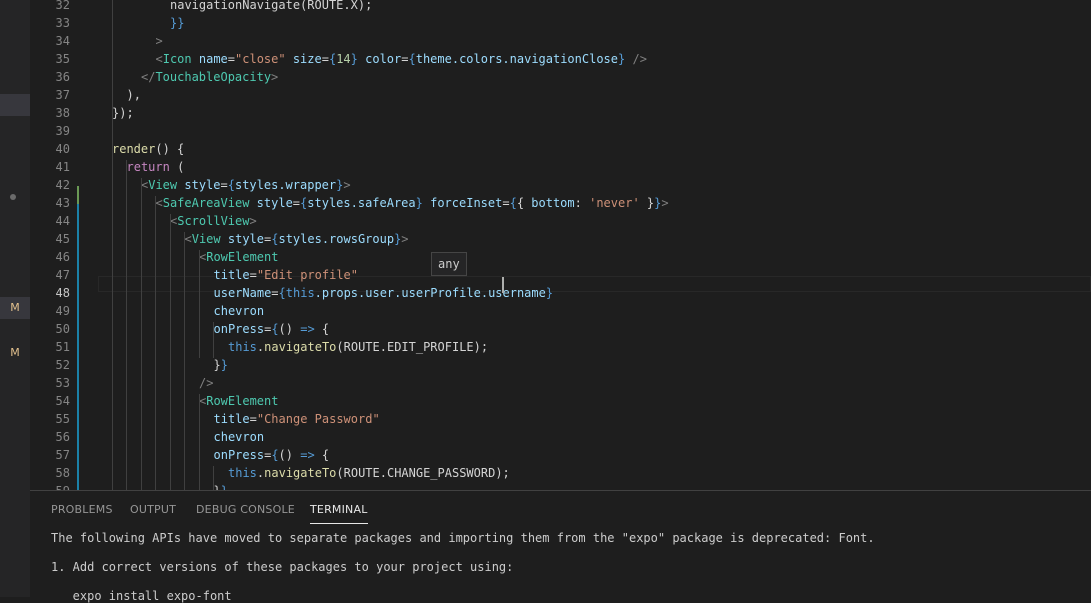 This screenshot has height=603, width=1091. What do you see at coordinates (15, 307) in the screenshot?
I see `modified-badge: M` at bounding box center [15, 307].